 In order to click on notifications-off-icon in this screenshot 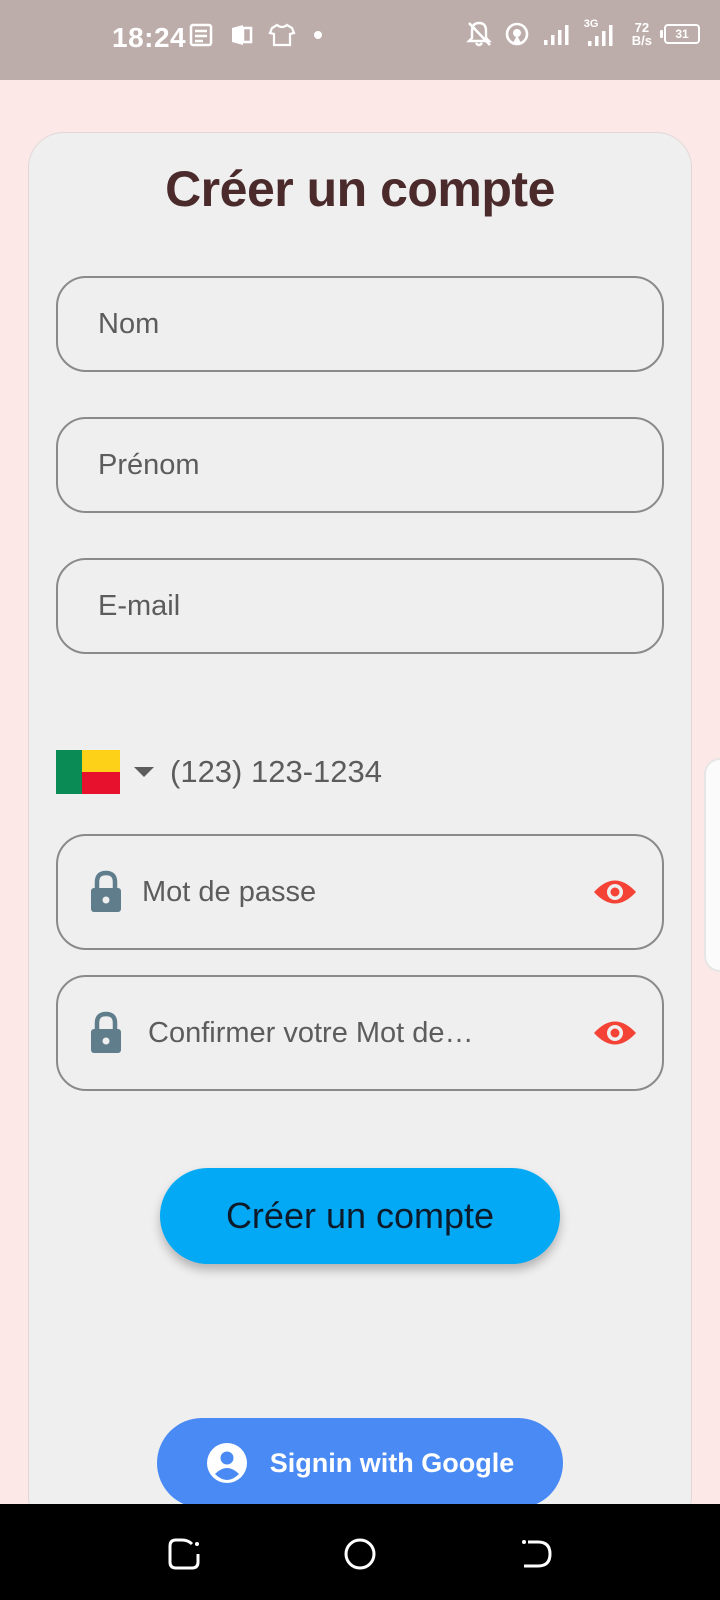, I will do `click(478, 34)`.